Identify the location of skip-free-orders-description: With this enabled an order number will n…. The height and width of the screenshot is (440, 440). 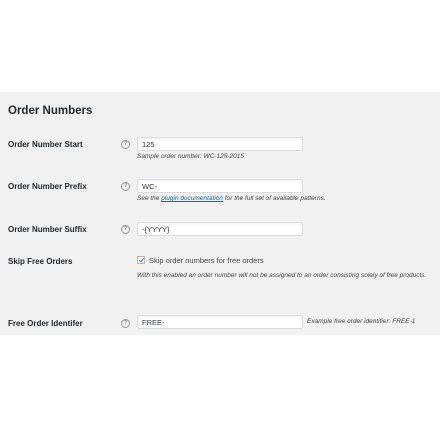
(282, 275).